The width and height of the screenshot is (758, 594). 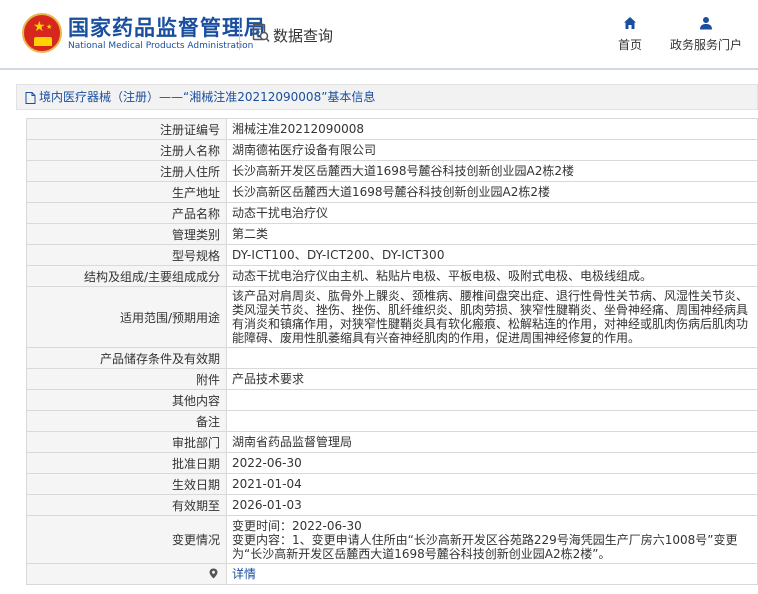 I want to click on row-label: 附件, so click(x=126, y=379).